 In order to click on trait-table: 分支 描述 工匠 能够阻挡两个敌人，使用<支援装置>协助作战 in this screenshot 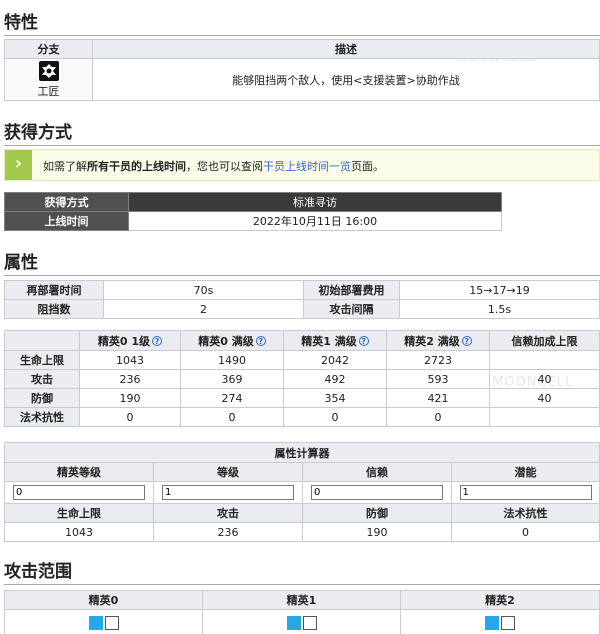, I will do `click(302, 70)`.